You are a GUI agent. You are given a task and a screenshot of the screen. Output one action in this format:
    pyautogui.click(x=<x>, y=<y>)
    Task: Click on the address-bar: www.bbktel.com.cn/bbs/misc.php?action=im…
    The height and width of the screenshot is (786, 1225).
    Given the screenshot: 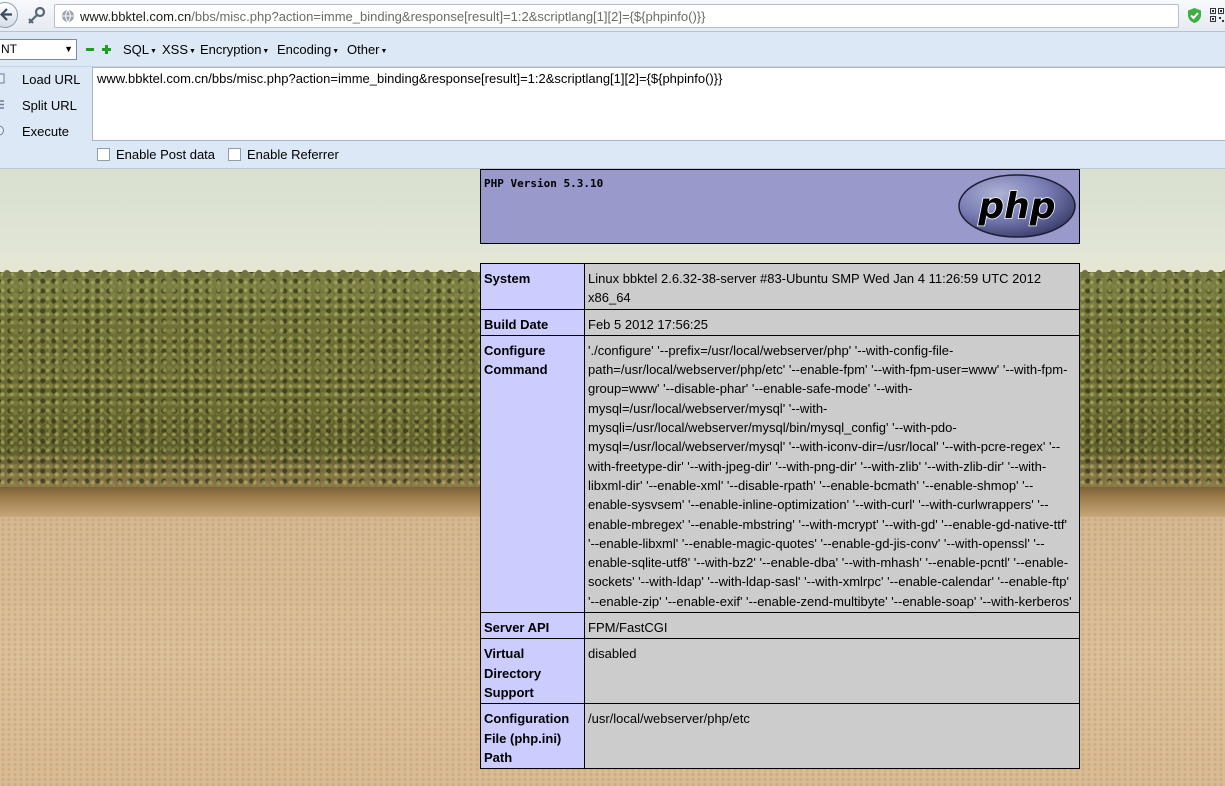 What is the action you would take?
    pyautogui.click(x=612, y=16)
    